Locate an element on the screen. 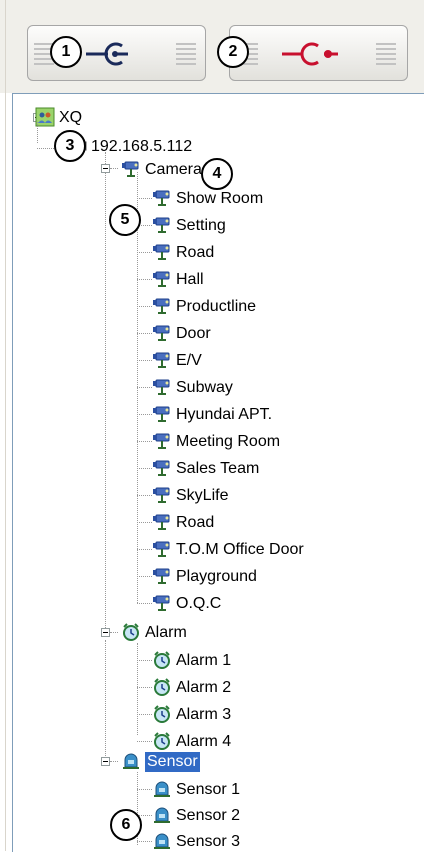  tree-node-camera: Meeting Room is located at coordinates (228, 442).